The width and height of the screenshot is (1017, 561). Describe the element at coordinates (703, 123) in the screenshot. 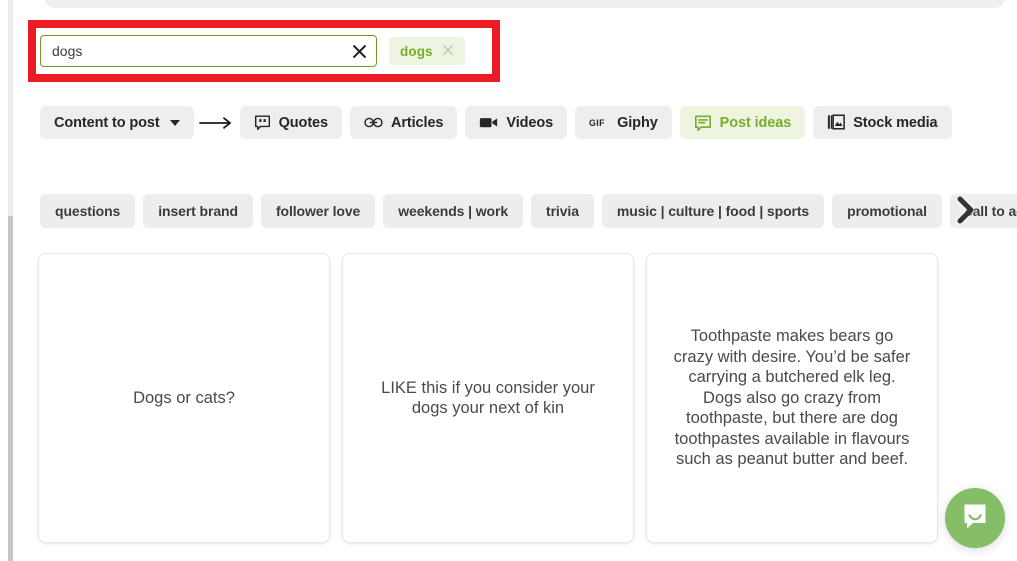

I see `chat-lines-icon` at that location.